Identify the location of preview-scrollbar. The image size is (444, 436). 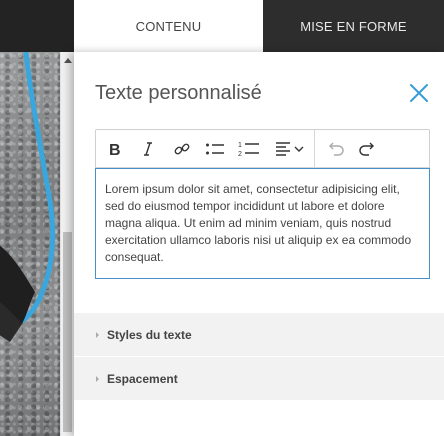
(67, 244).